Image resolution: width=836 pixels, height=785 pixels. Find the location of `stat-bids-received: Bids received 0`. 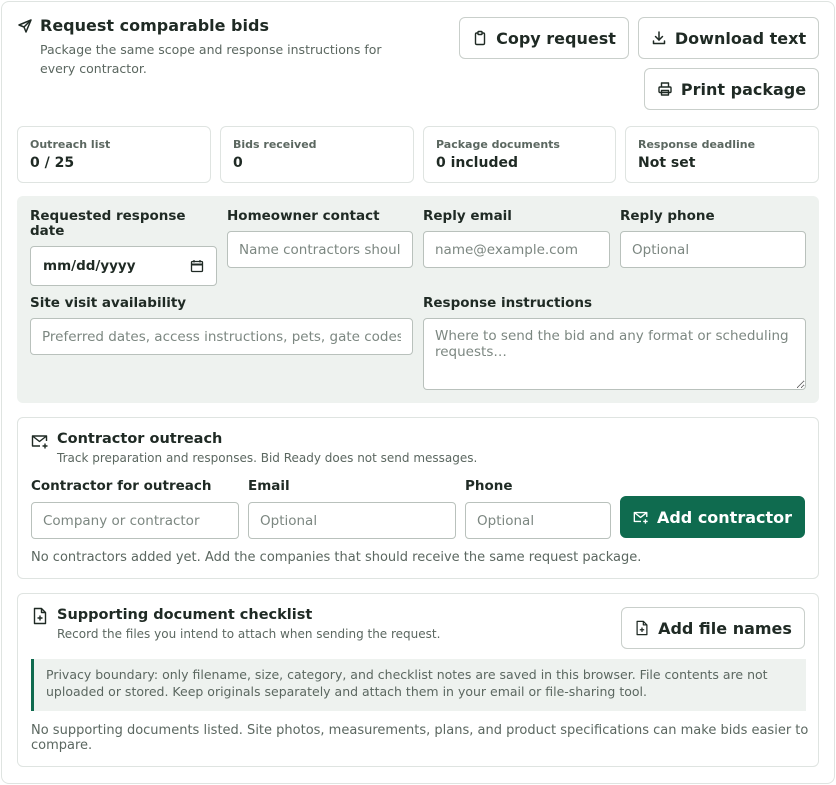

stat-bids-received: Bids received 0 is located at coordinates (317, 154).